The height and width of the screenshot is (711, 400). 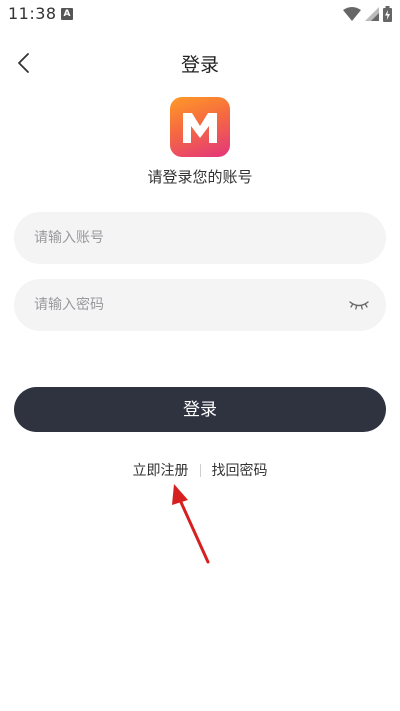 I want to click on account-input, so click(x=184, y=238).